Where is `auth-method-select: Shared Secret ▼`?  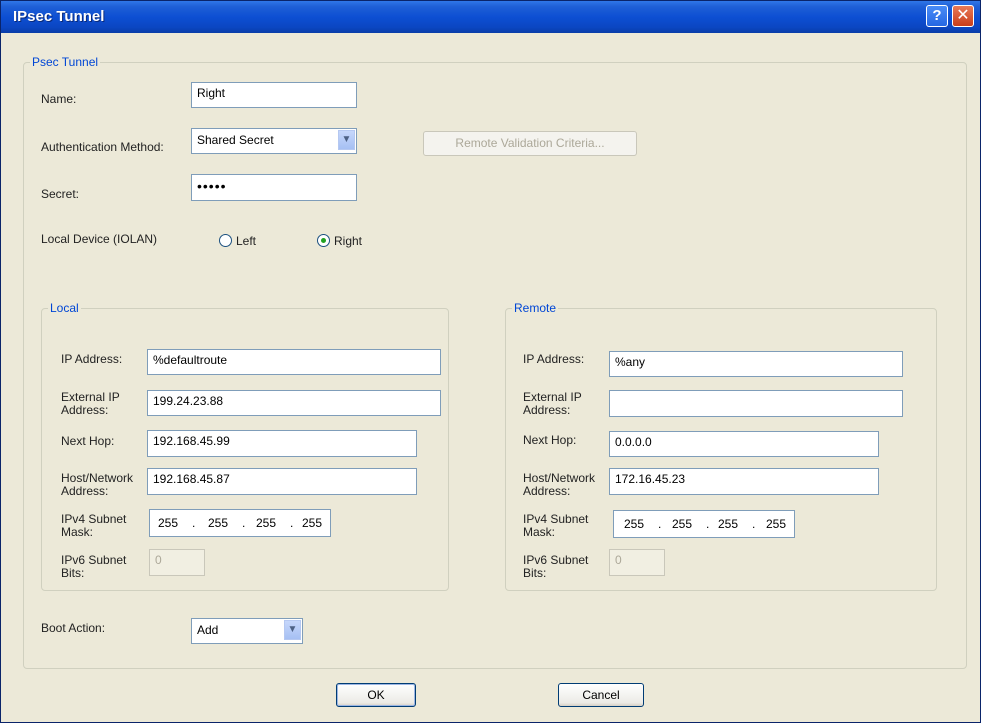 auth-method-select: Shared Secret ▼ is located at coordinates (274, 141).